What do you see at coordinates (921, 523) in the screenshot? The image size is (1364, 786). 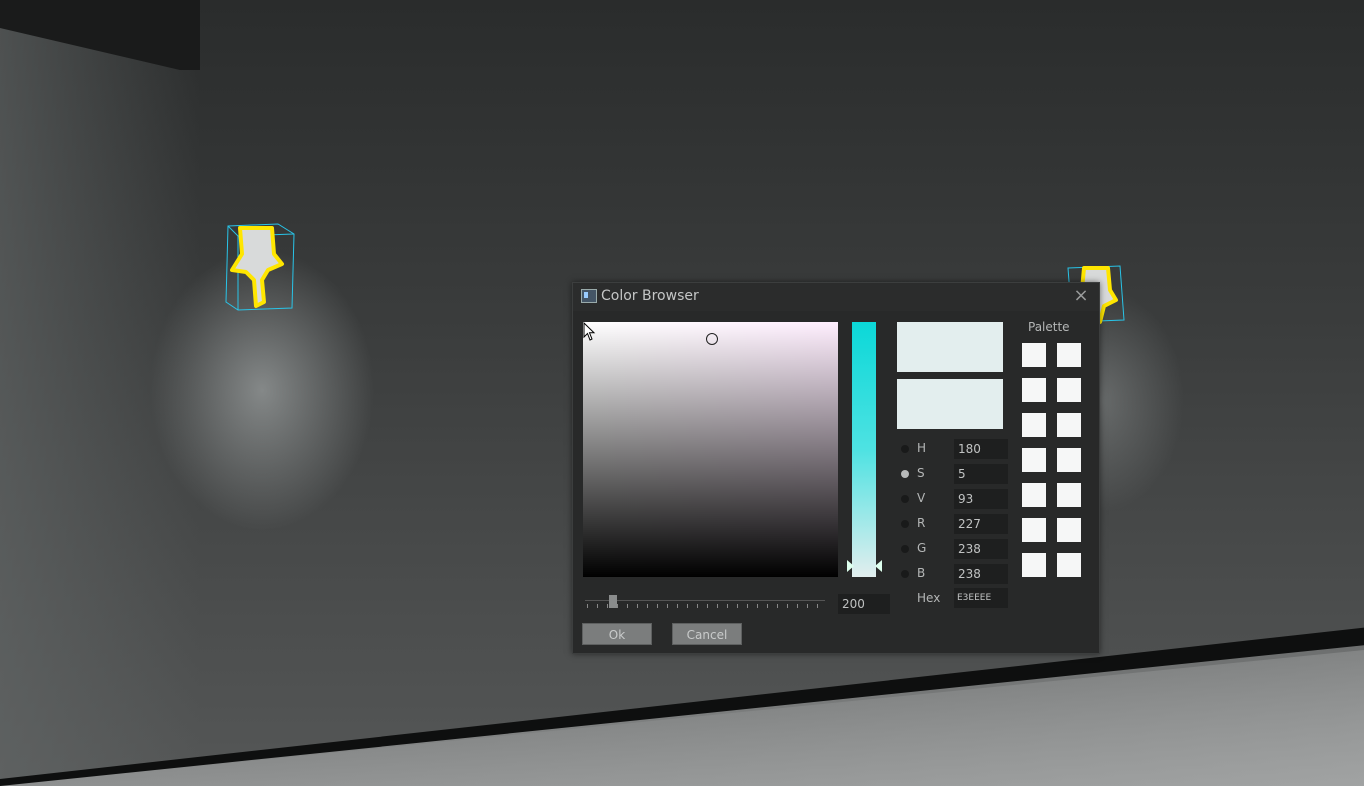 I see `param-label: R` at bounding box center [921, 523].